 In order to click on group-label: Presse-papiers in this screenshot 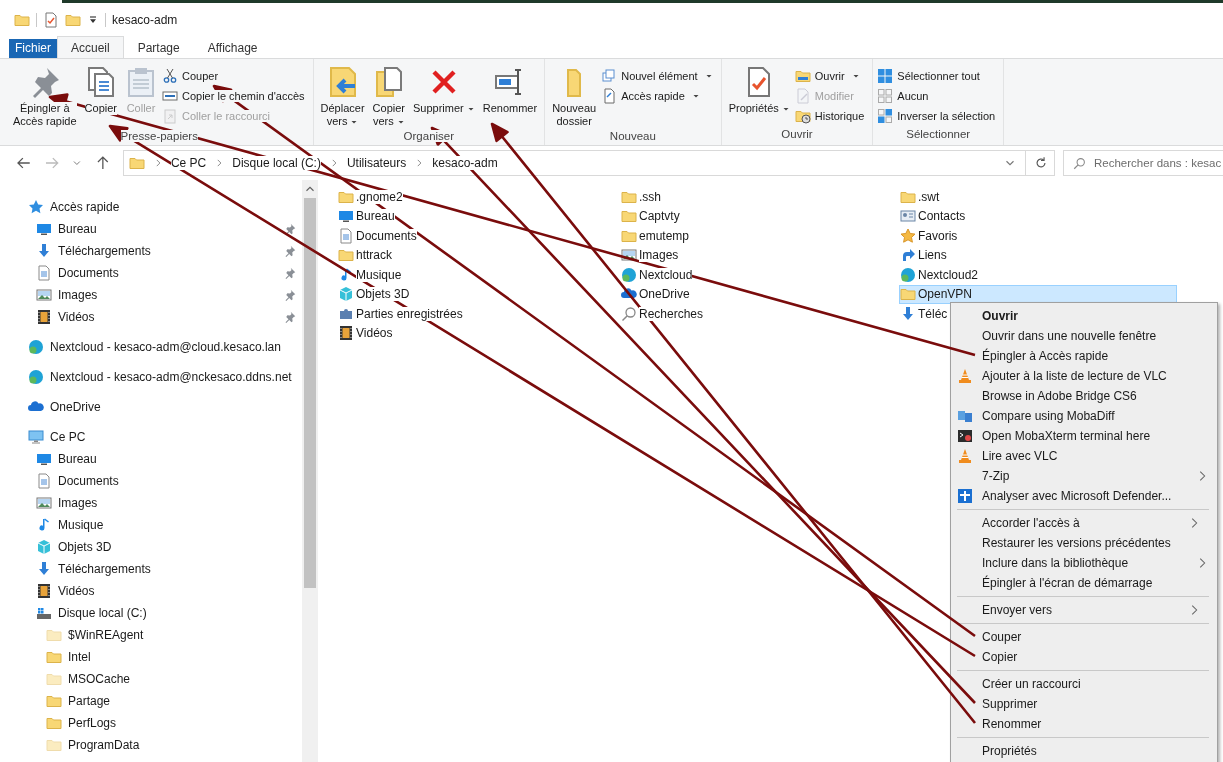, I will do `click(159, 136)`.